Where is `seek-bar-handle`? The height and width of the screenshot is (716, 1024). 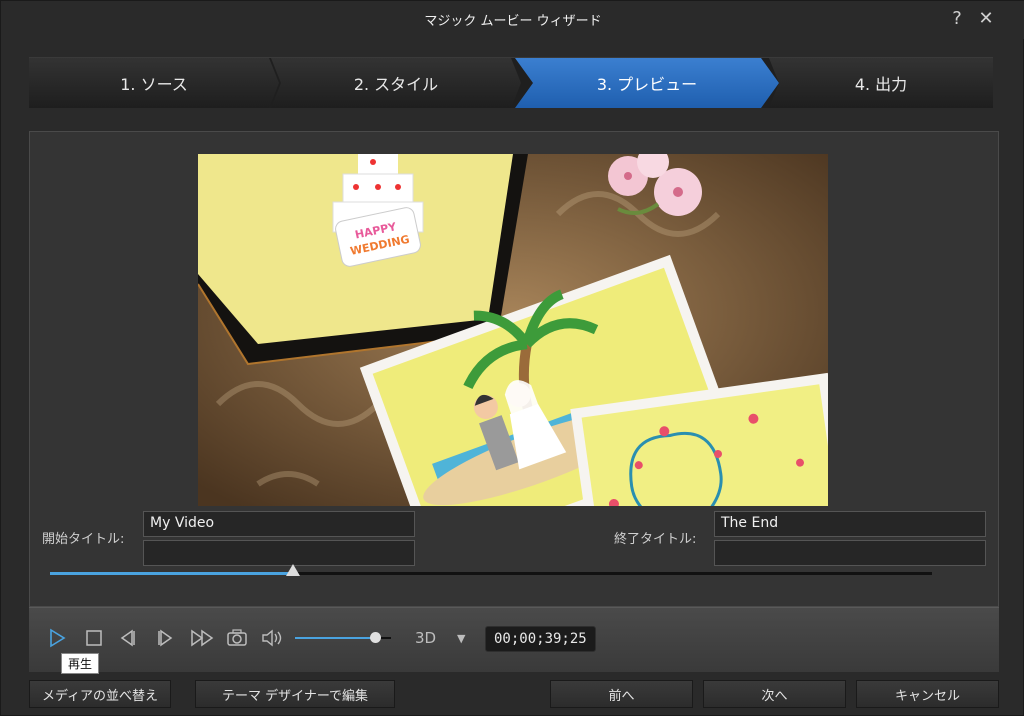
seek-bar-handle is located at coordinates (292, 570).